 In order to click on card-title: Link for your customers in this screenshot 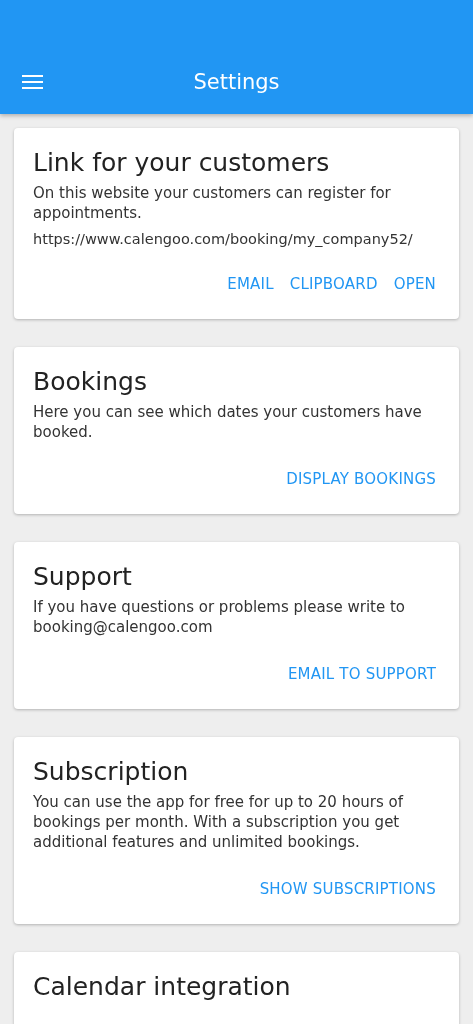, I will do `click(182, 162)`.